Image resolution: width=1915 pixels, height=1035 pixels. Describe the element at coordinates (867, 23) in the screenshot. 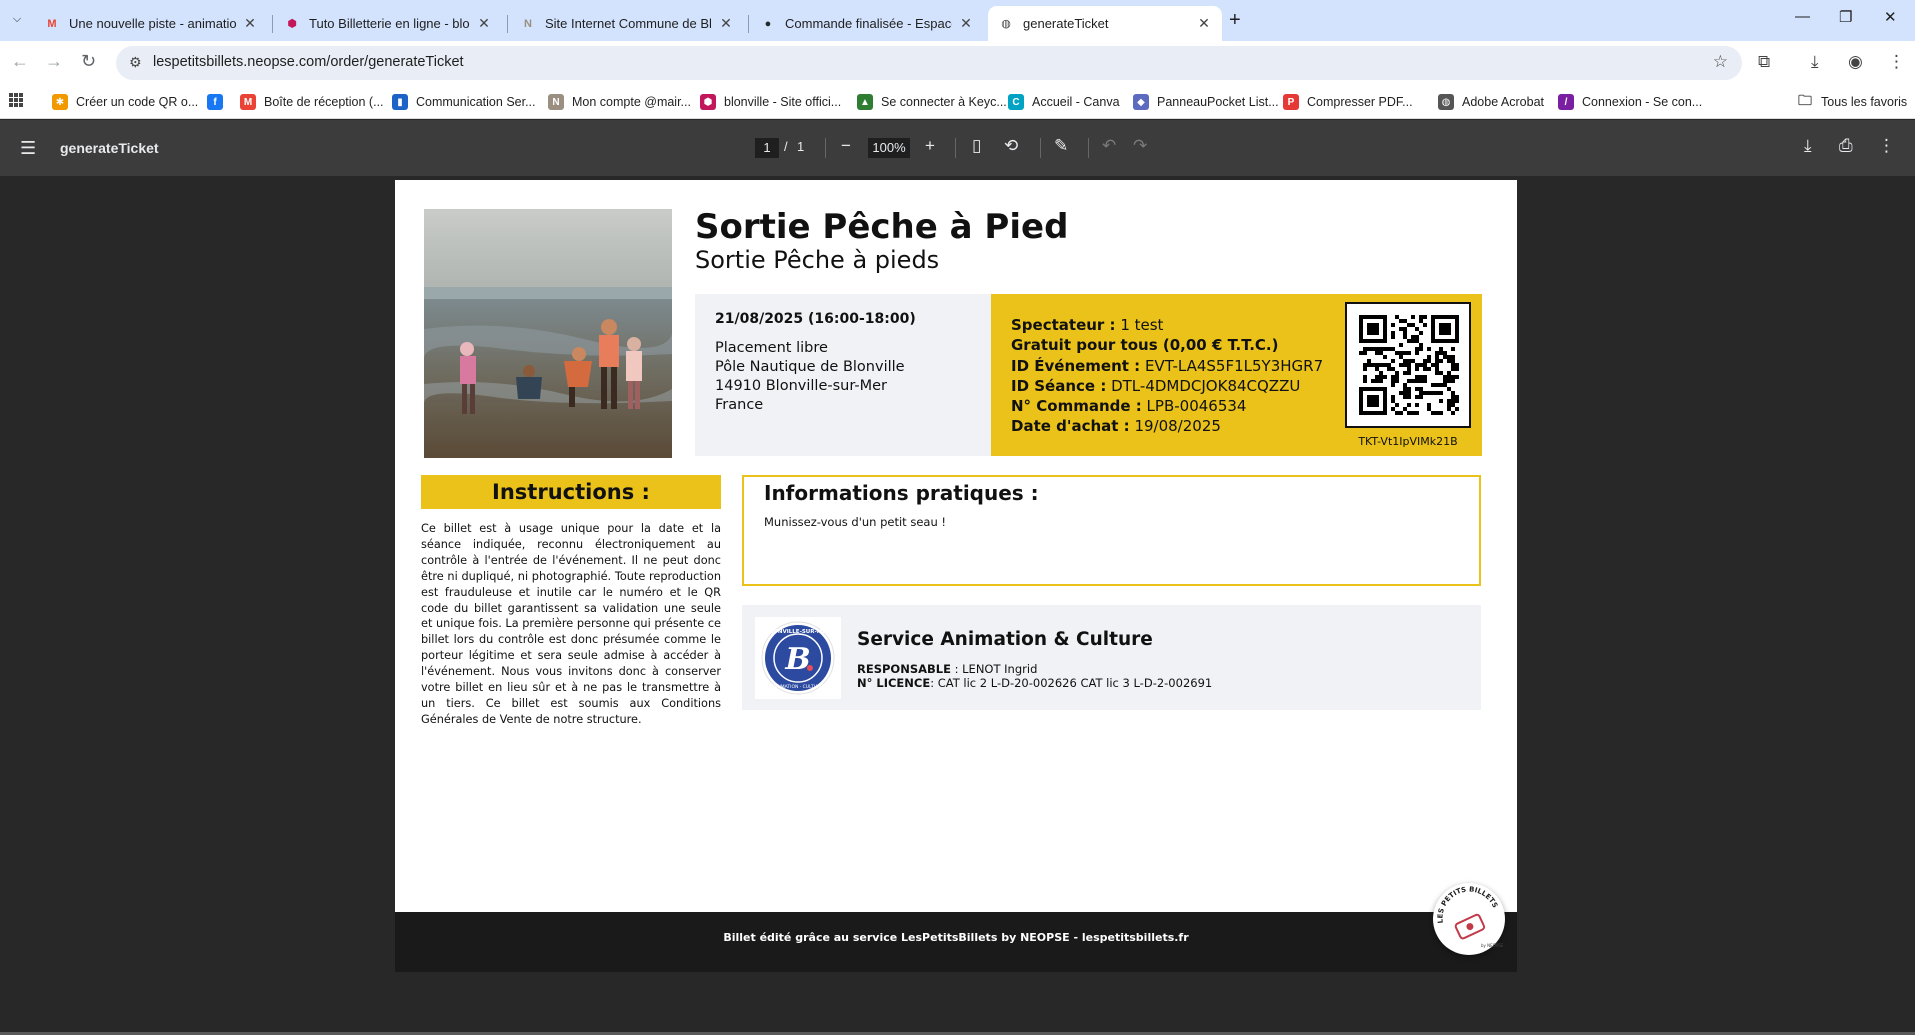

I see `tab-commande-finalisee: ● Commande finalisée - Espace client ✕` at that location.